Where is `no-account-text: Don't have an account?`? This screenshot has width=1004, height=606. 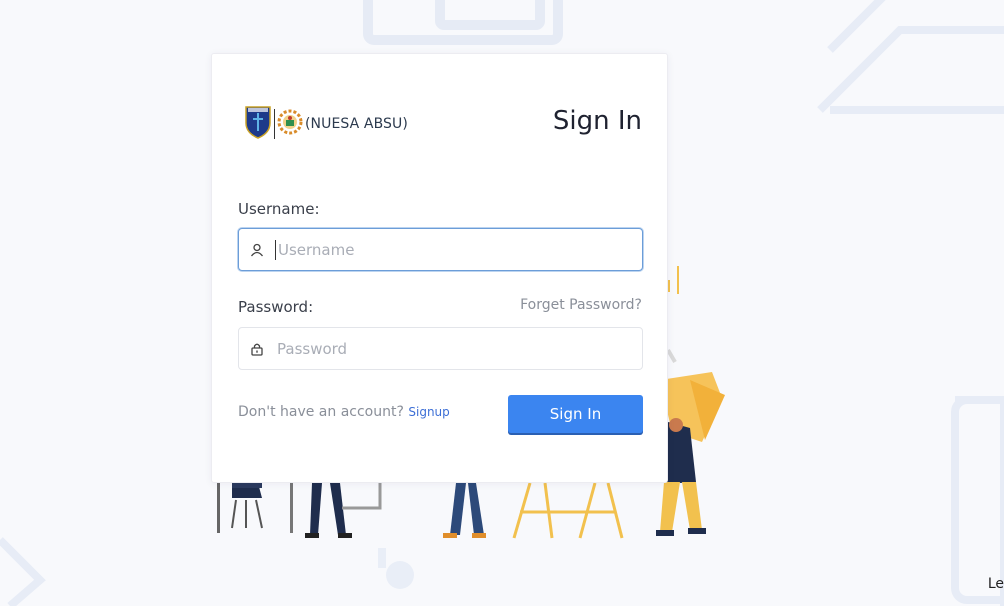 no-account-text: Don't have an account? is located at coordinates (321, 412).